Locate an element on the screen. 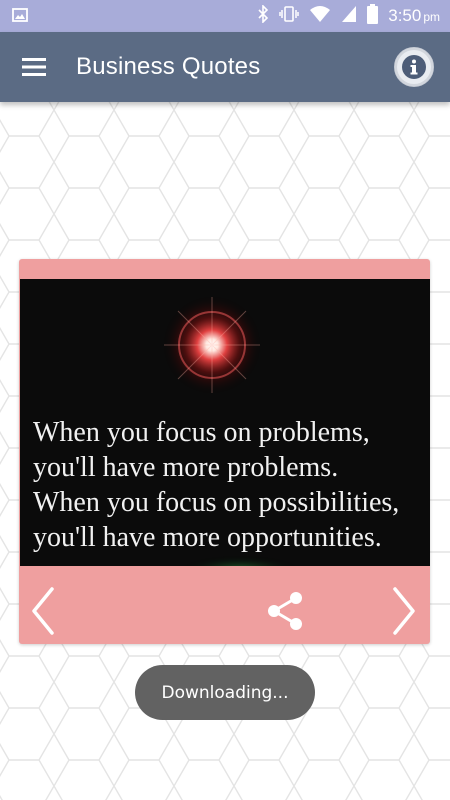 The height and width of the screenshot is (800, 450). wifi-icon is located at coordinates (320, 16).